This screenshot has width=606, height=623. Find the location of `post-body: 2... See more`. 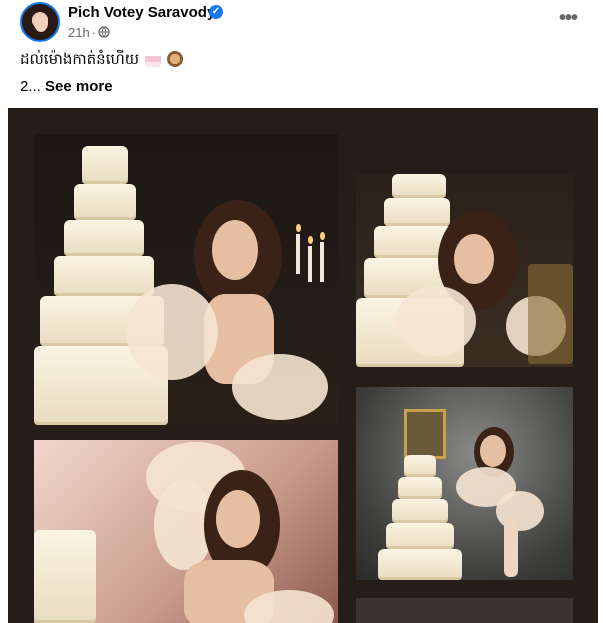

post-body: 2... See more is located at coordinates (66, 86).